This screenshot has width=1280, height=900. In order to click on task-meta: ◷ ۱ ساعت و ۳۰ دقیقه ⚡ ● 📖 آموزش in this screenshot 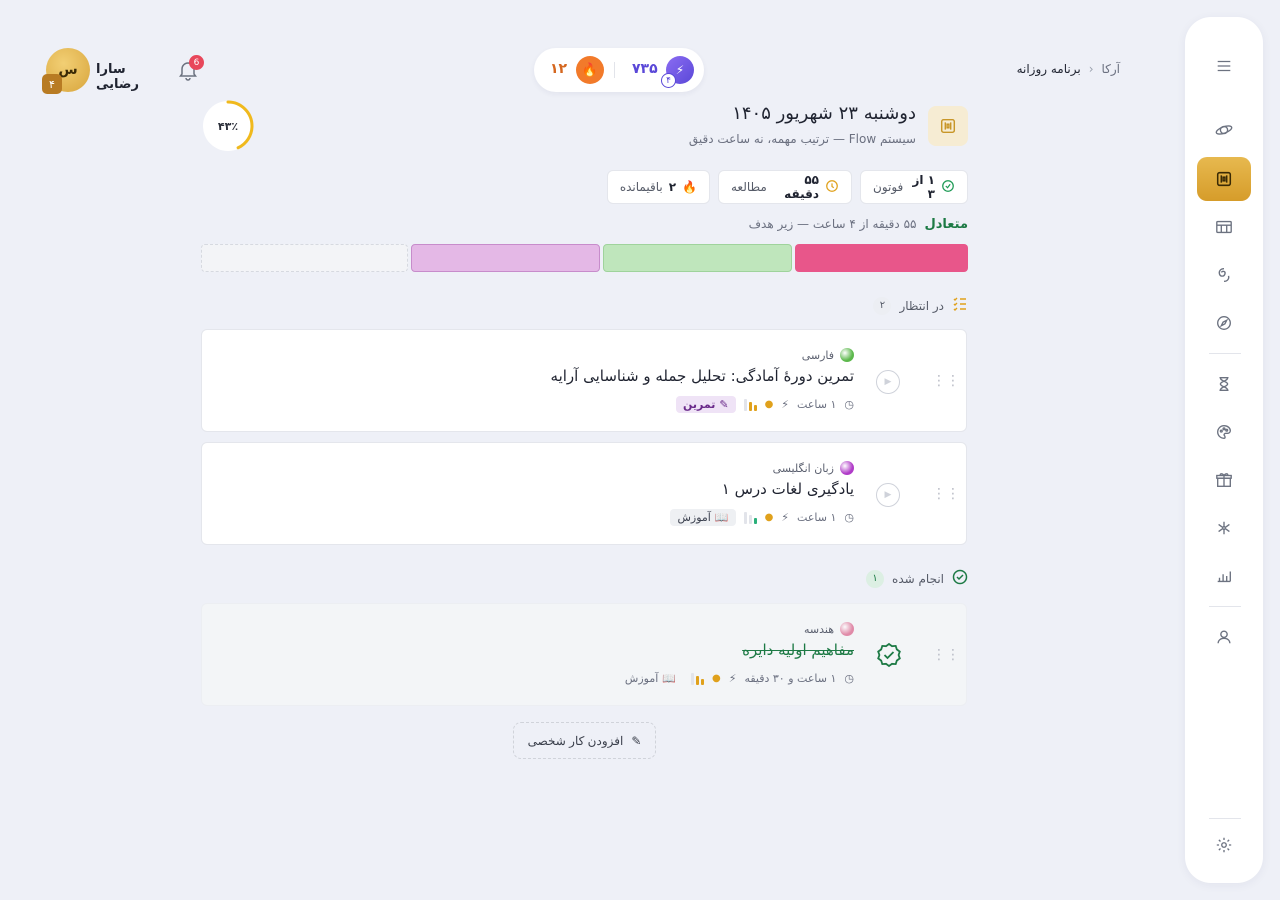, I will do `click(736, 678)`.